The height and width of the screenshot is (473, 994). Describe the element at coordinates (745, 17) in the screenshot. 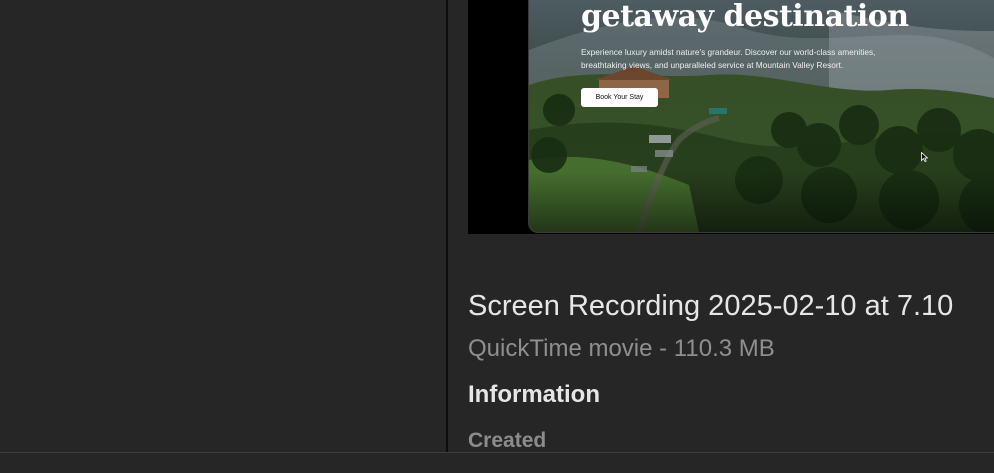

I see `hero-heading: getaway destination` at that location.